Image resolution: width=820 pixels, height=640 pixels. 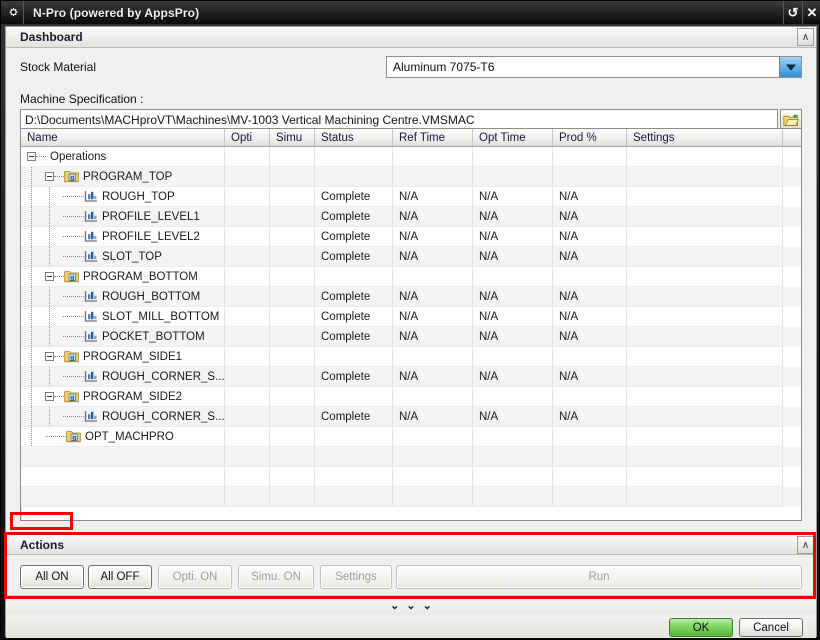 What do you see at coordinates (791, 119) in the screenshot?
I see `open-folder-icon` at bounding box center [791, 119].